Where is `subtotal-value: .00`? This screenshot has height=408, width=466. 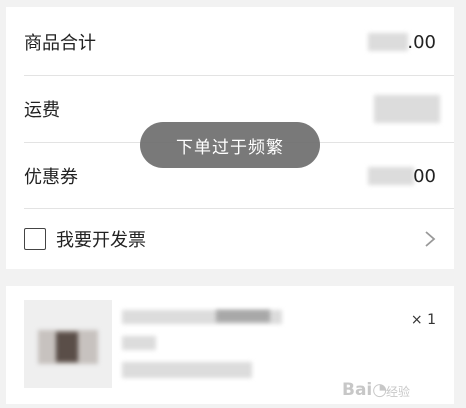 subtotal-value: .00 is located at coordinates (421, 42).